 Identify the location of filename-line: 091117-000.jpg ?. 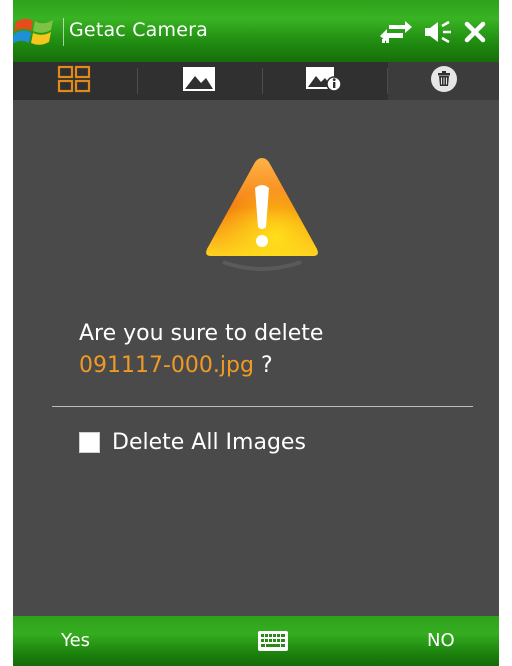
(201, 366).